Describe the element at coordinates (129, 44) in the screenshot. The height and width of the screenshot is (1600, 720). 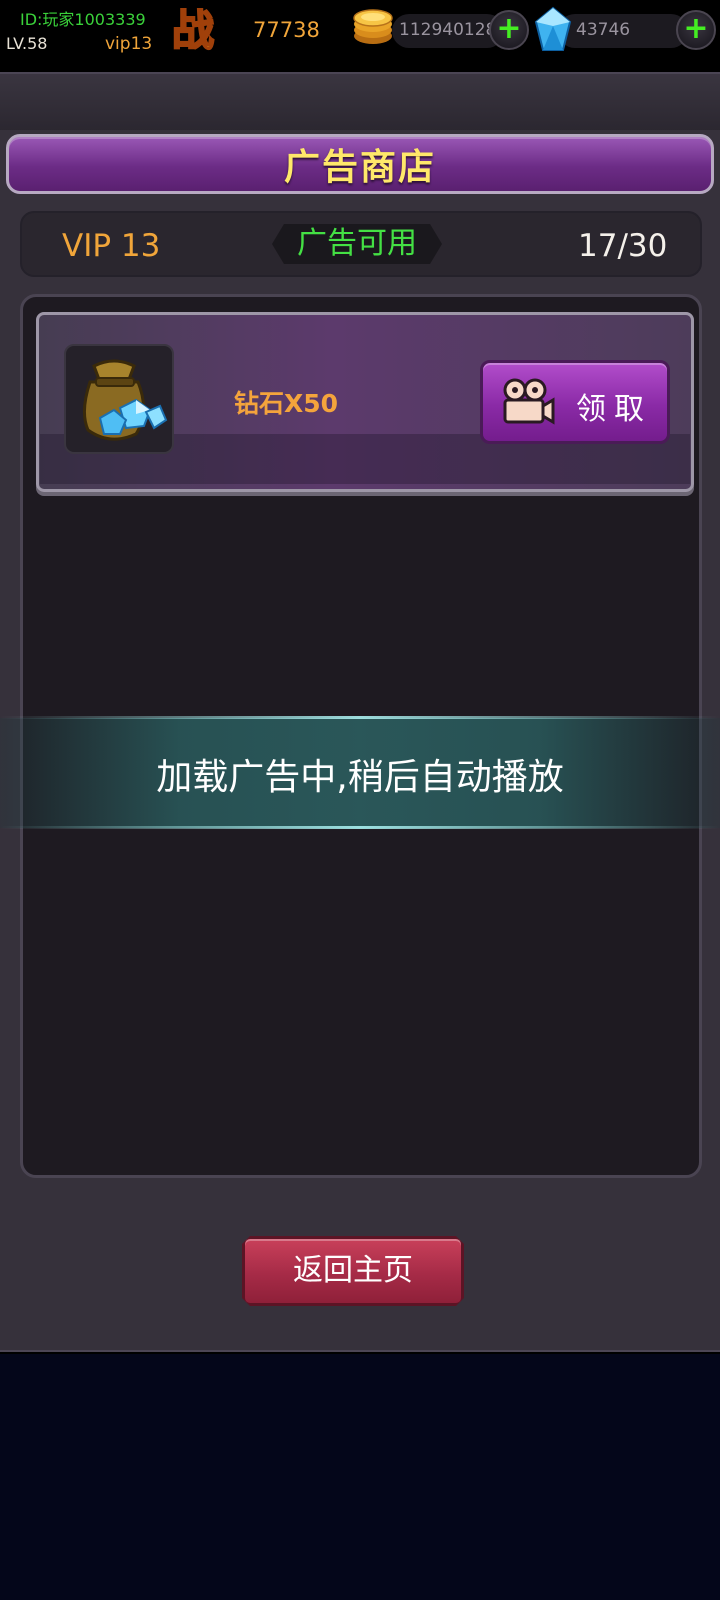
I see `player-vip: vip13` at that location.